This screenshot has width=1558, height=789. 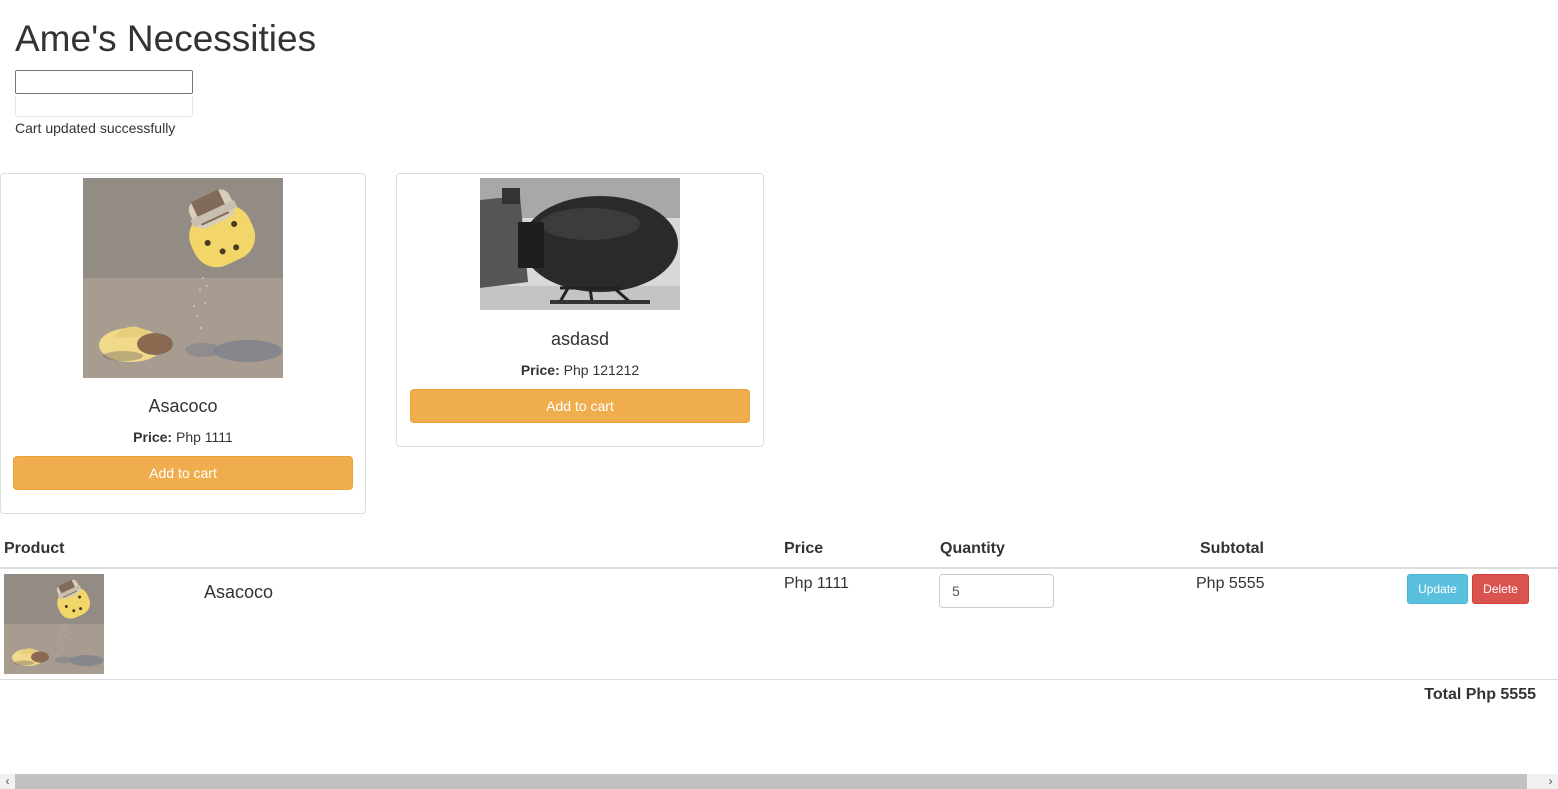 I want to click on cart-item-price: Php 1111, so click(x=816, y=583).